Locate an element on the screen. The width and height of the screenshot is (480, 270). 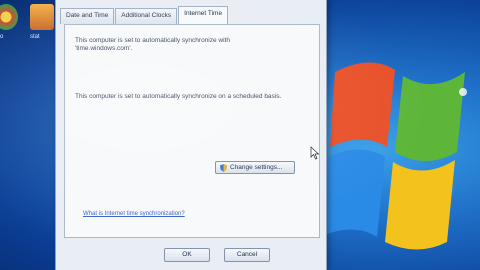
desktop-icon-label: o is located at coordinates (2, 37).